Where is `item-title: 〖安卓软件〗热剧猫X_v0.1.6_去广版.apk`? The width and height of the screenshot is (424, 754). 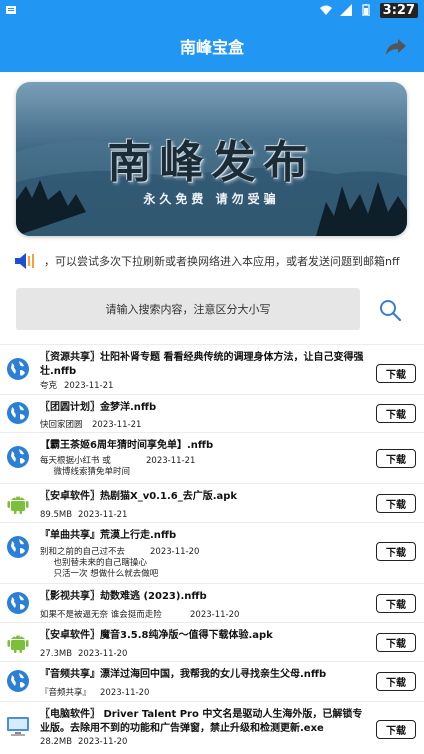 item-title: 〖安卓软件〗热剧猫X_v0.1.6_去广版.apk is located at coordinates (139, 496).